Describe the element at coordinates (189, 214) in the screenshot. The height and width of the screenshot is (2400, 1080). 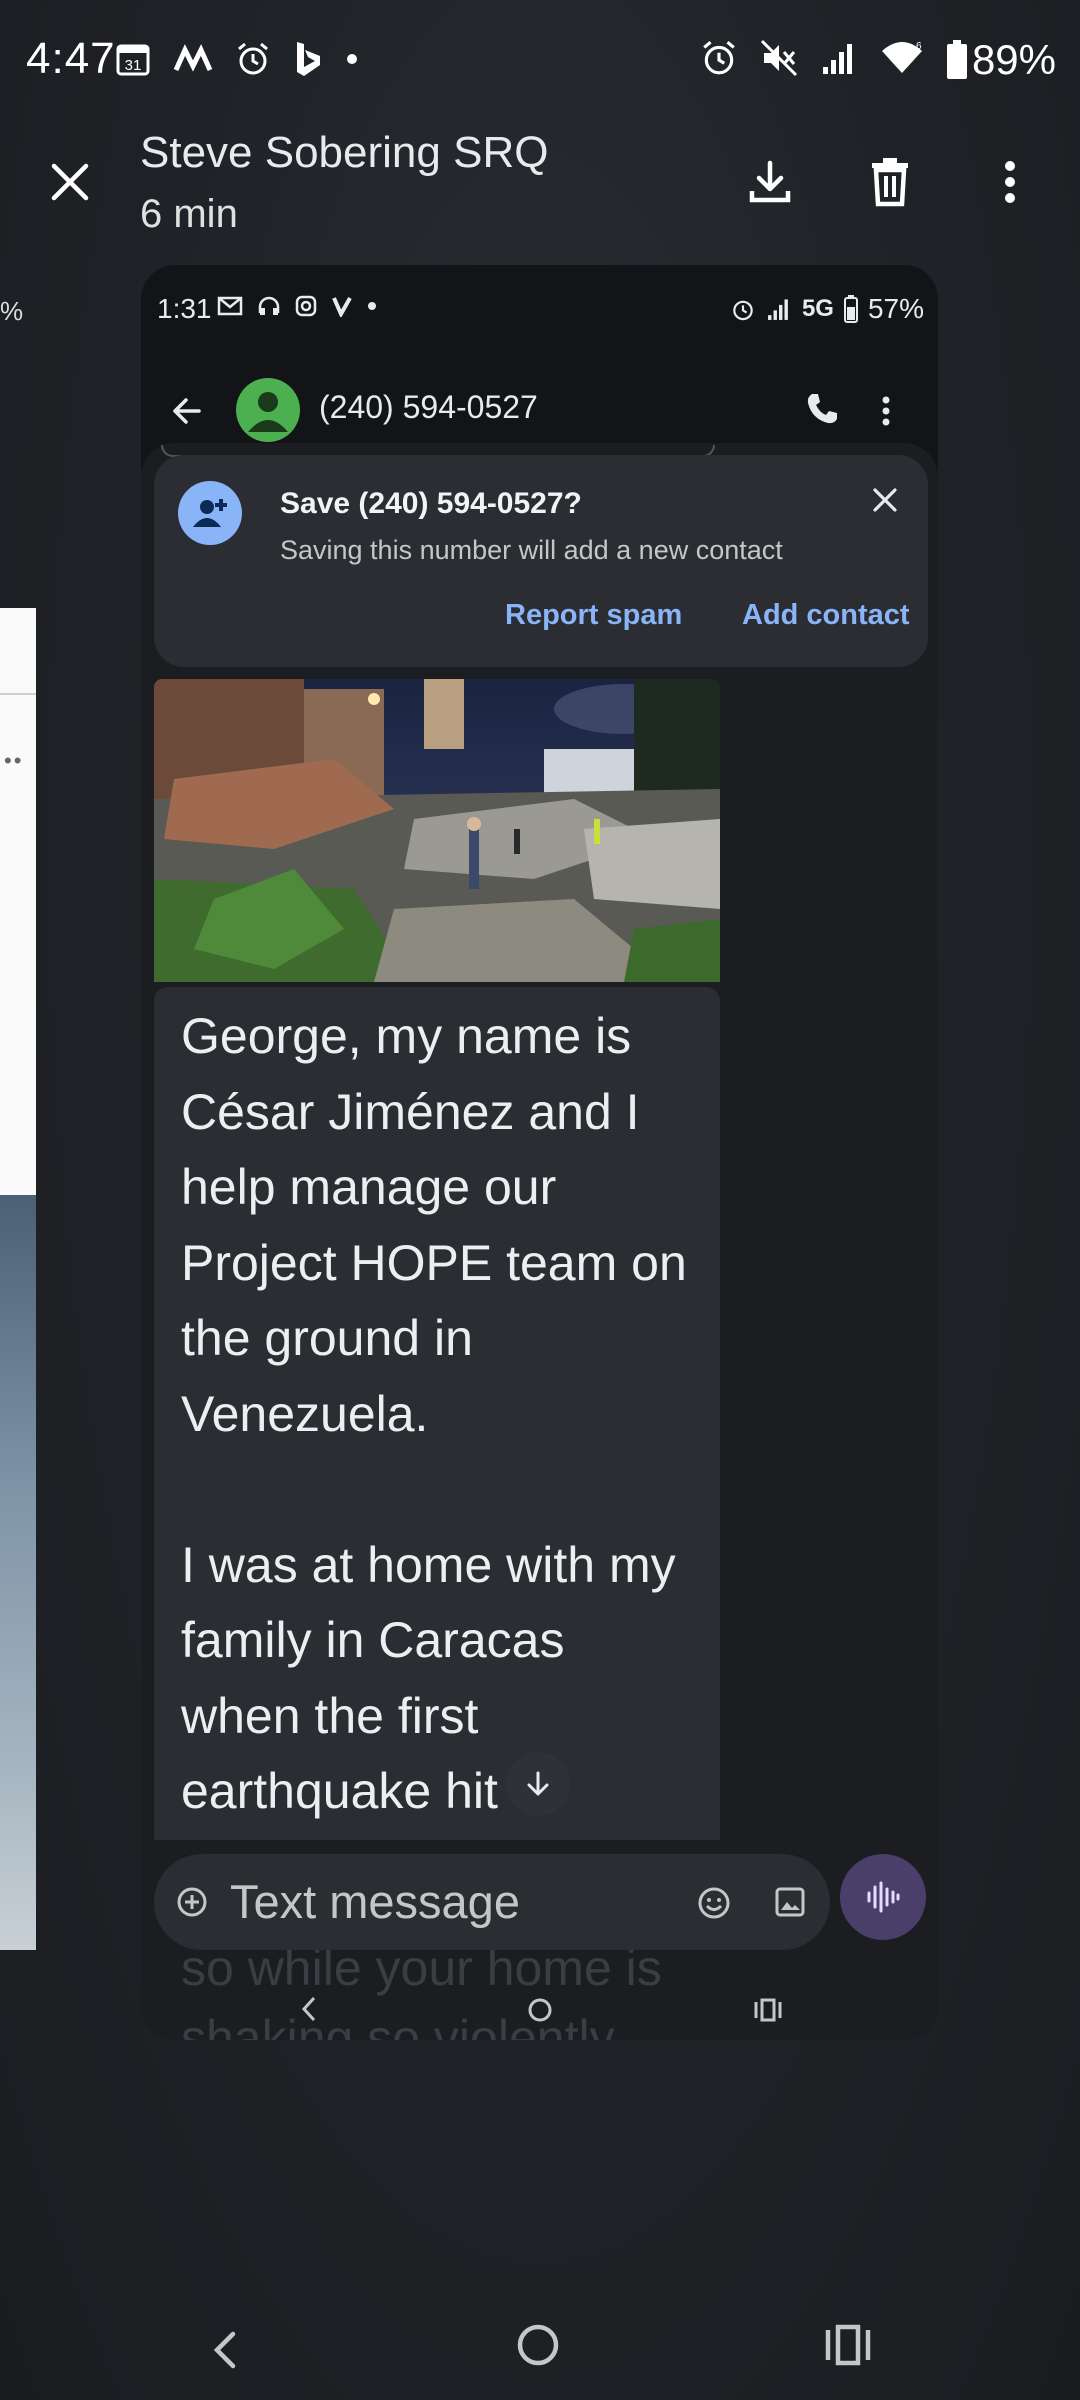
I see `message-age: 6 min` at that location.